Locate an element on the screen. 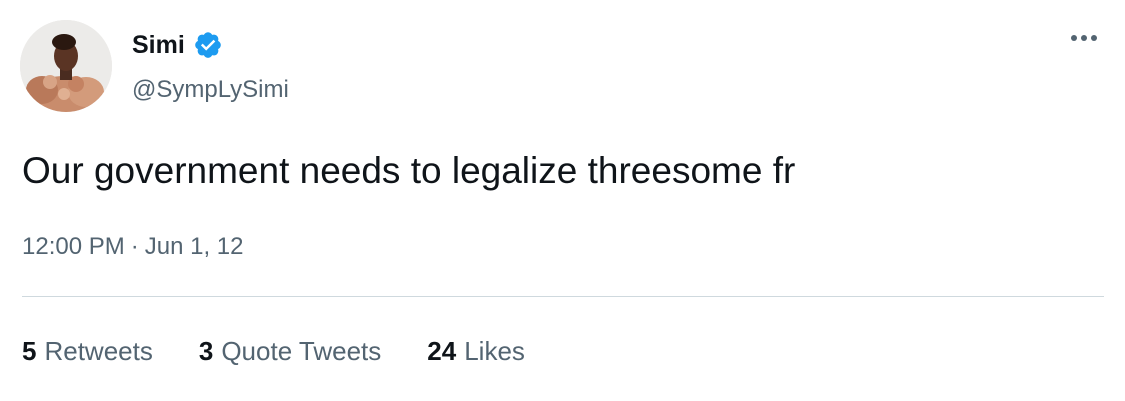  more-horizontal-icon is located at coordinates (1084, 38).